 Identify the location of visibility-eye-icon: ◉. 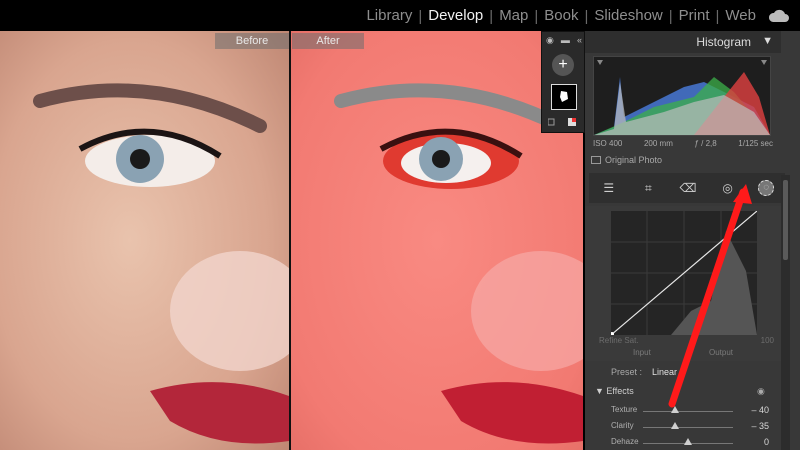
(761, 391).